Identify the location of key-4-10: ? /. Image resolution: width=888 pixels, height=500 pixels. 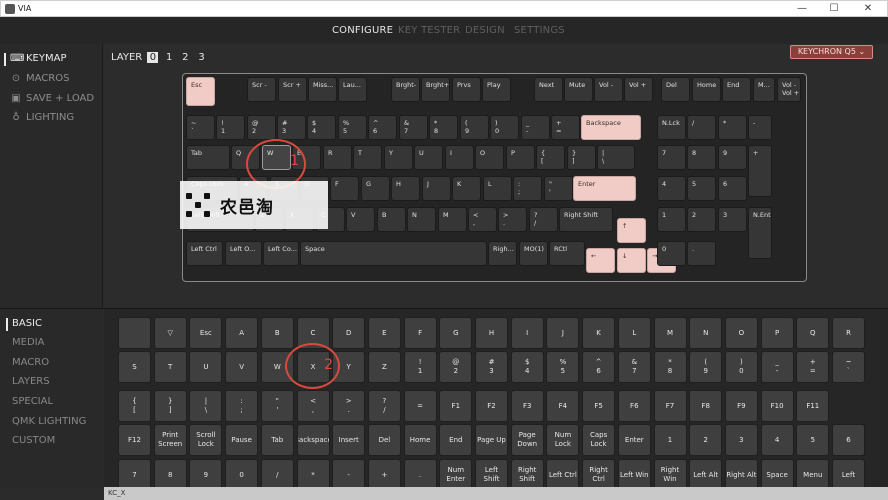
(543, 219).